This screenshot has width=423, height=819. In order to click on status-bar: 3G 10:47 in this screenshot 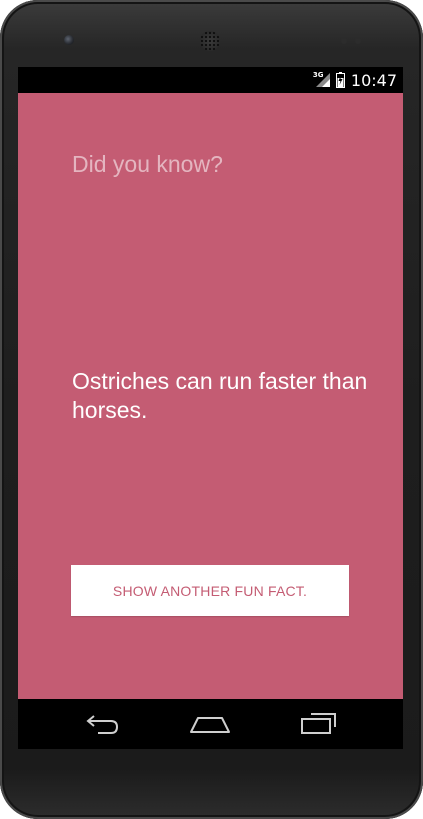, I will do `click(210, 80)`.